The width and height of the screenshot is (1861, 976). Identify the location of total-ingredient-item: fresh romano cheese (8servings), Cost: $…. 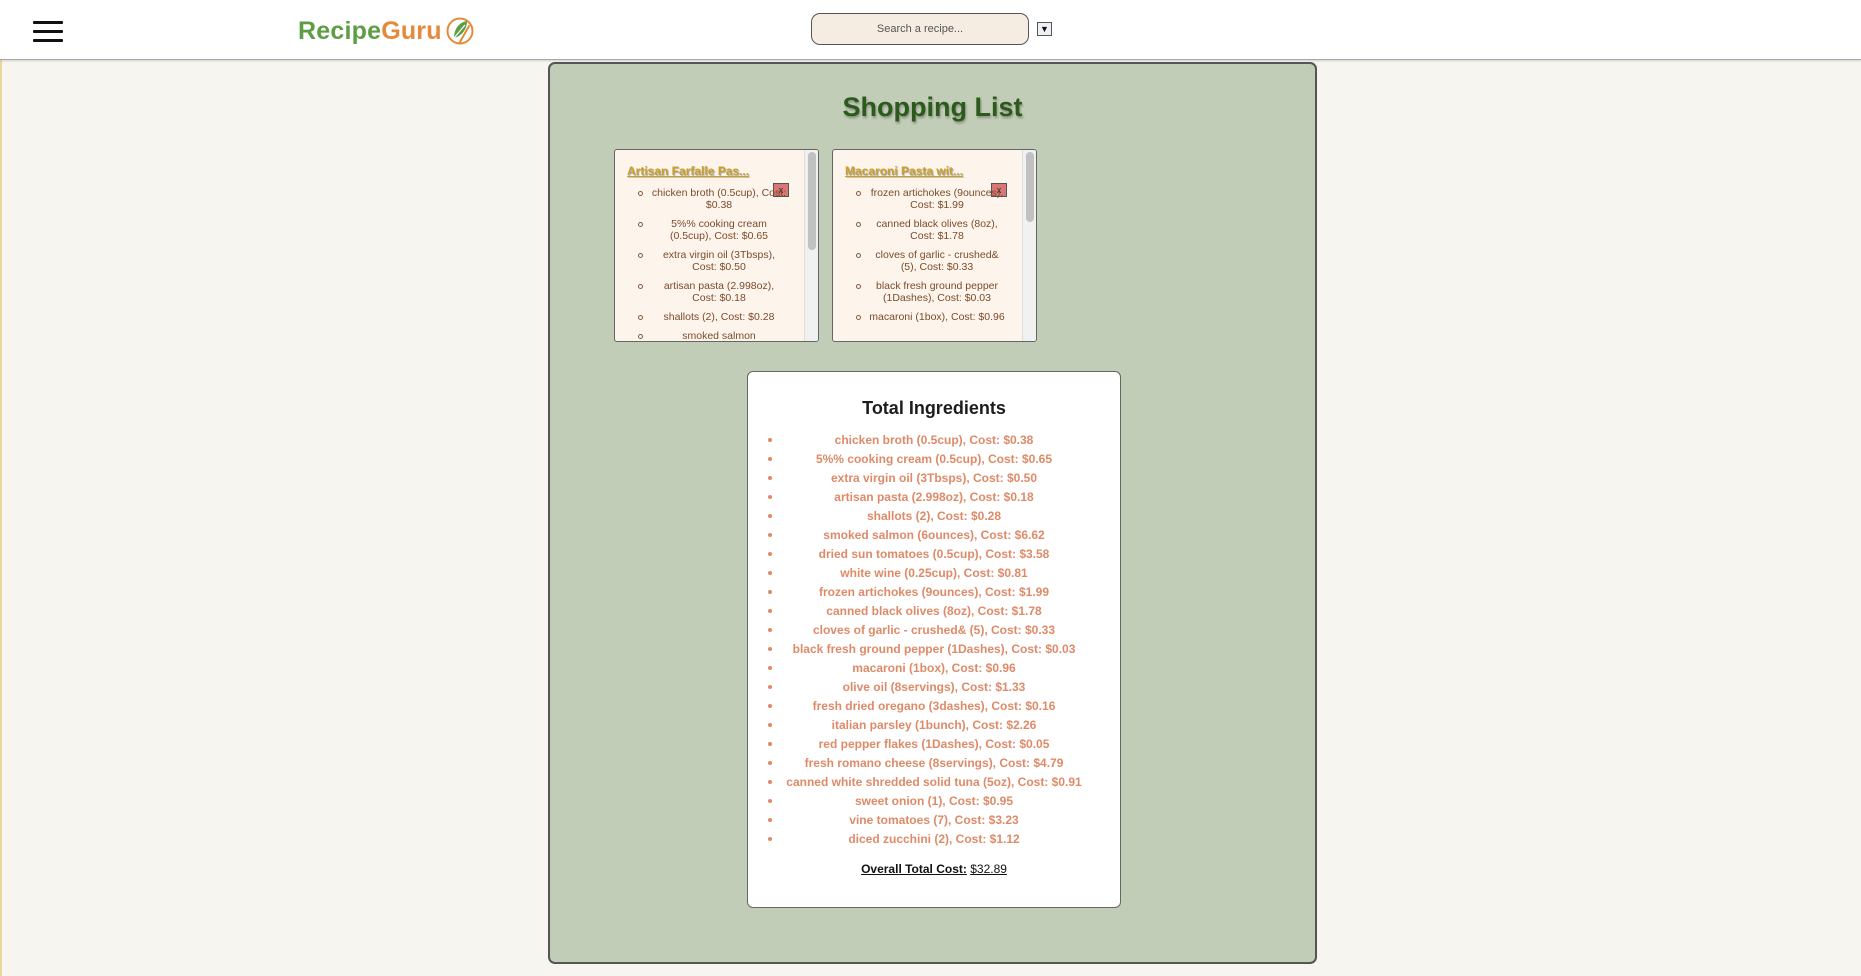
(934, 765).